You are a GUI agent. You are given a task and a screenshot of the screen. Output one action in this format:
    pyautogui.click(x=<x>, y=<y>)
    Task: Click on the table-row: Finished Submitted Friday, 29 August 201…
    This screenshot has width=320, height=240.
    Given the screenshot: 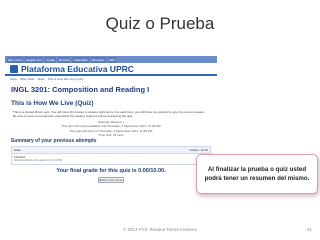 What is the action you would take?
    pyautogui.click(x=111, y=159)
    